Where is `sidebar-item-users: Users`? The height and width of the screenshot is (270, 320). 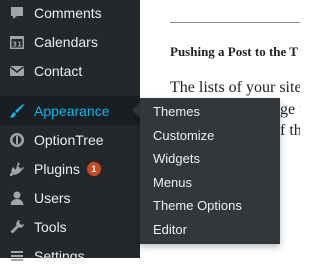
sidebar-item-users: Users is located at coordinates (70, 197).